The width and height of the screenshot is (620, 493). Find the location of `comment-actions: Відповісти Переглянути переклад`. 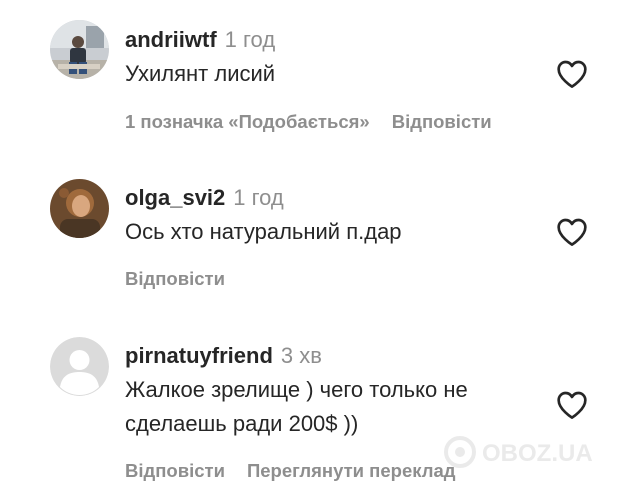

comment-actions: Відповісти Переглянути переклад is located at coordinates (290, 471).